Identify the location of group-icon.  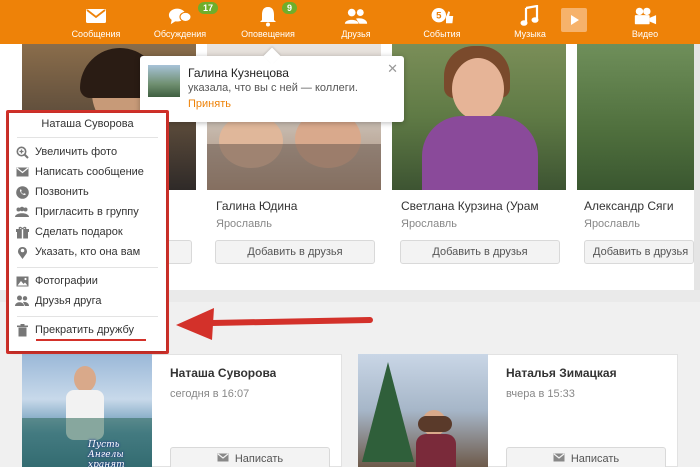
(22, 212).